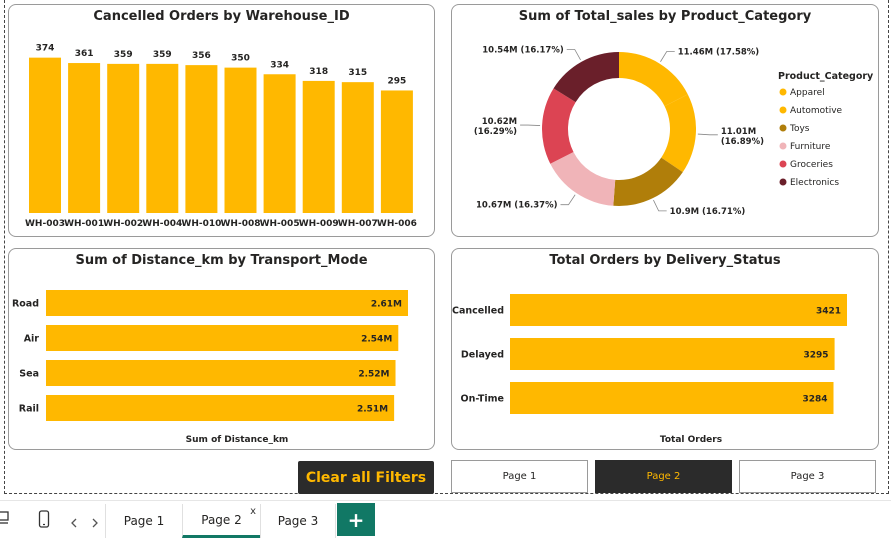 This screenshot has height=543, width=891. Describe the element at coordinates (445, 521) in the screenshot. I see `page-tab-bar: Page 1 Page 2 x Page 3` at that location.